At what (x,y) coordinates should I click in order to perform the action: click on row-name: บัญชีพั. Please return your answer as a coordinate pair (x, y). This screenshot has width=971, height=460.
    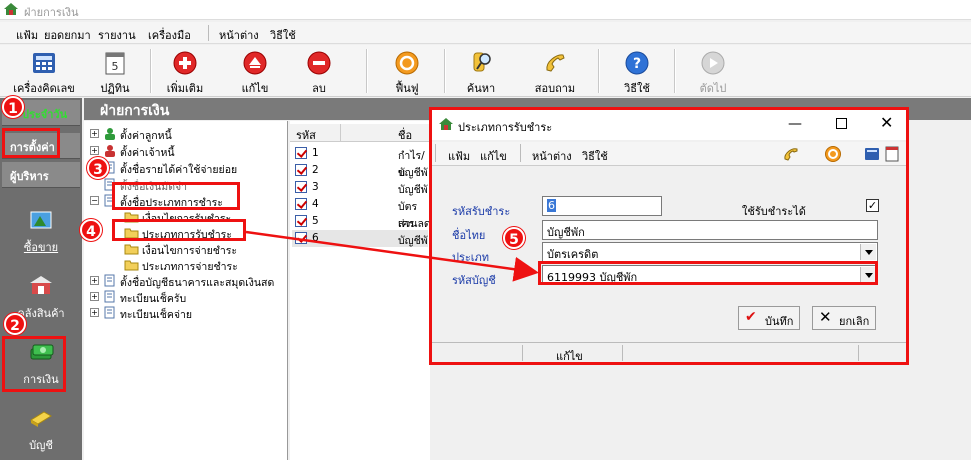
    Looking at the image, I should click on (413, 241).